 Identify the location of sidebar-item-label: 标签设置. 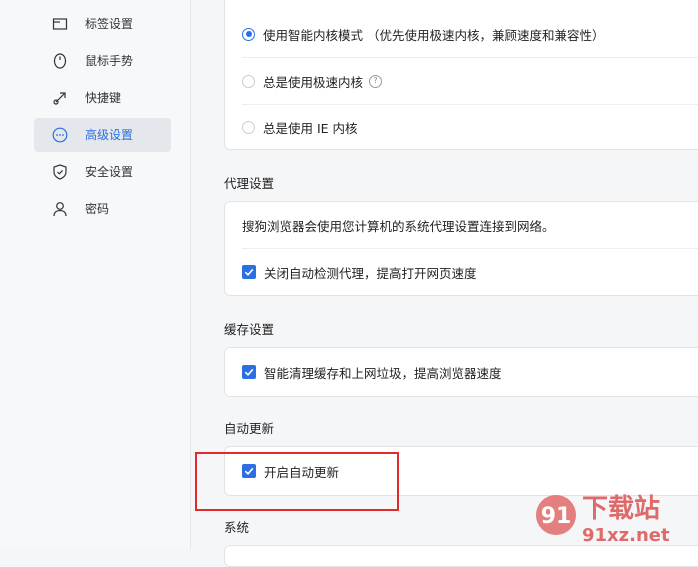
(109, 24).